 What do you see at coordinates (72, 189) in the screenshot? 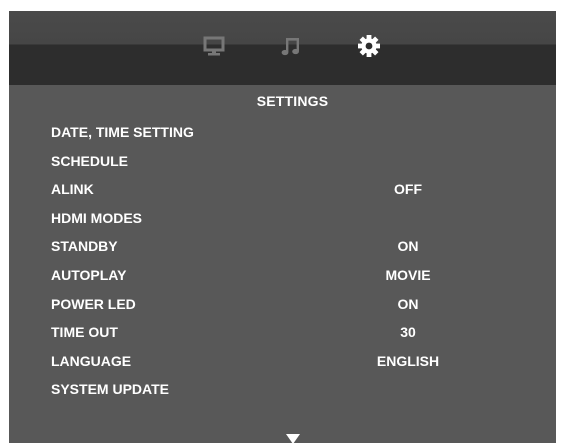
I see `menu-item-label: ALINK` at bounding box center [72, 189].